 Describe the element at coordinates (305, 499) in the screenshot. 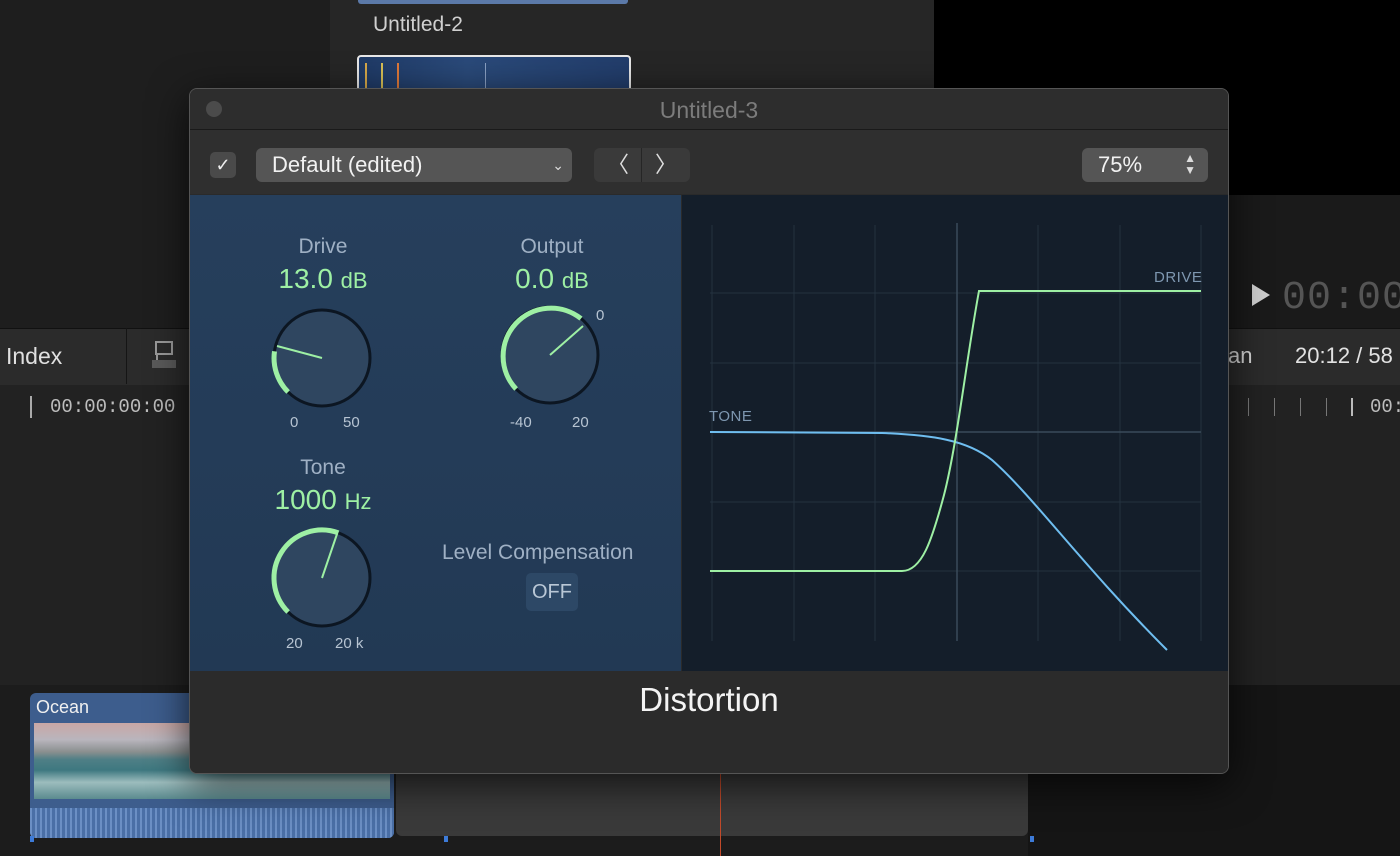

I see `tone-value-number: 1000` at that location.